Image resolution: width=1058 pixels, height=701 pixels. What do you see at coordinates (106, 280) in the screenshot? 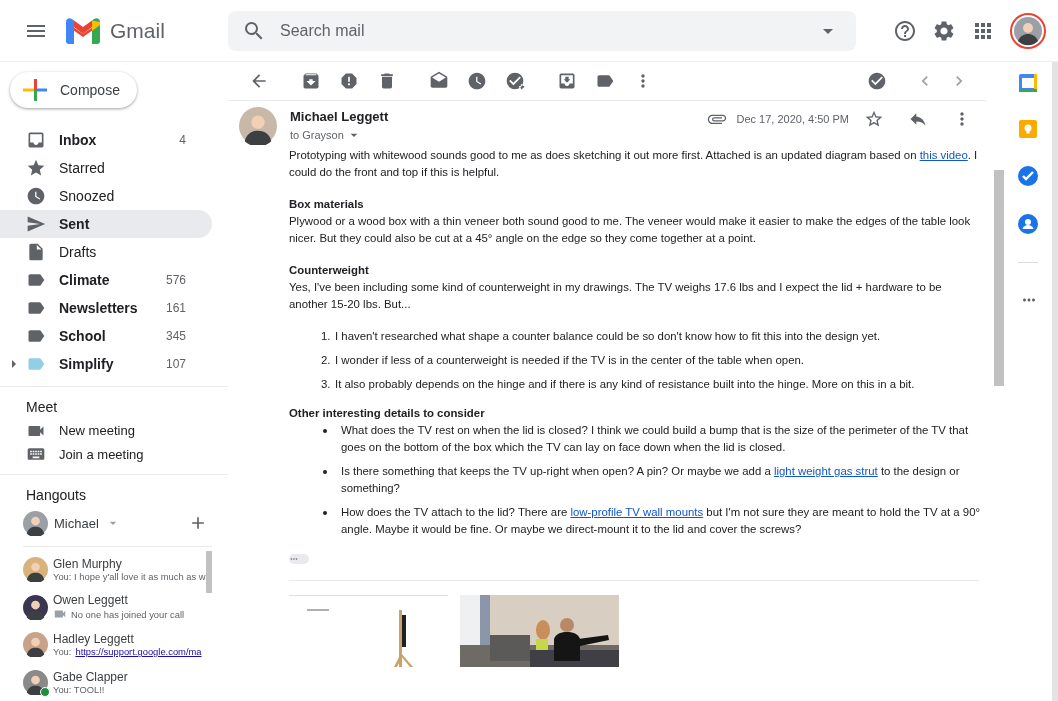
I see `folder-item: Climate 576` at bounding box center [106, 280].